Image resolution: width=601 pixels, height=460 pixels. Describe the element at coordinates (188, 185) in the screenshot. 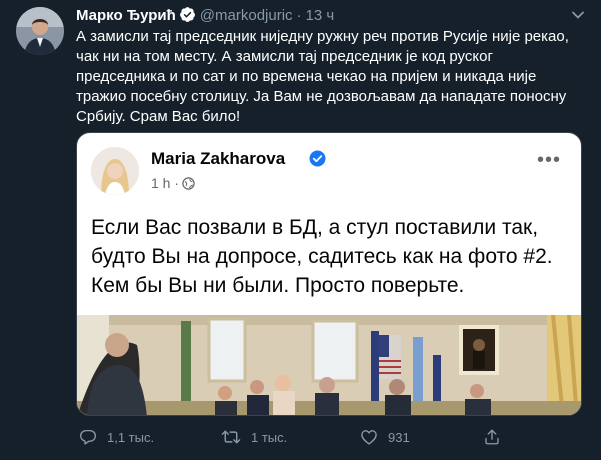

I see `globe-icon` at that location.